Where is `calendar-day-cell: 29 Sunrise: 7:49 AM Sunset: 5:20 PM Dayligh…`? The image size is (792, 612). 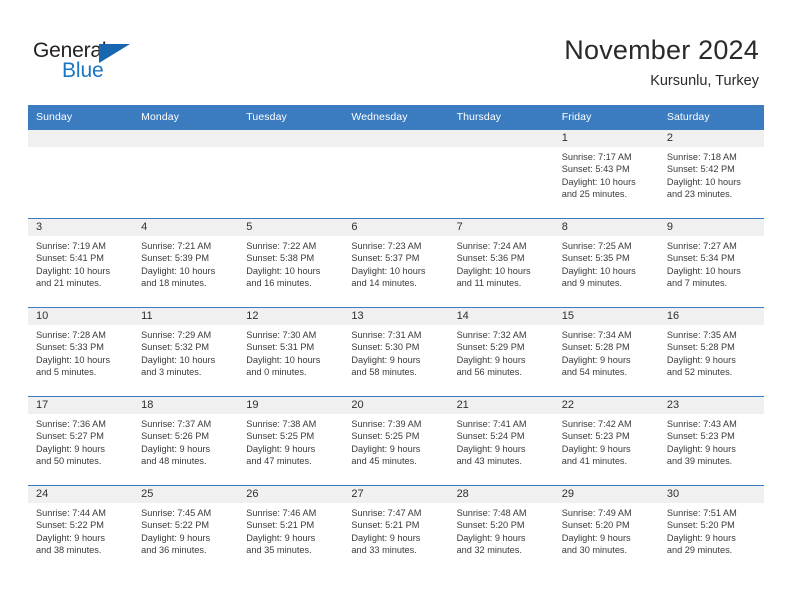 calendar-day-cell: 29 Sunrise: 7:49 AM Sunset: 5:20 PM Dayligh… is located at coordinates (606, 530).